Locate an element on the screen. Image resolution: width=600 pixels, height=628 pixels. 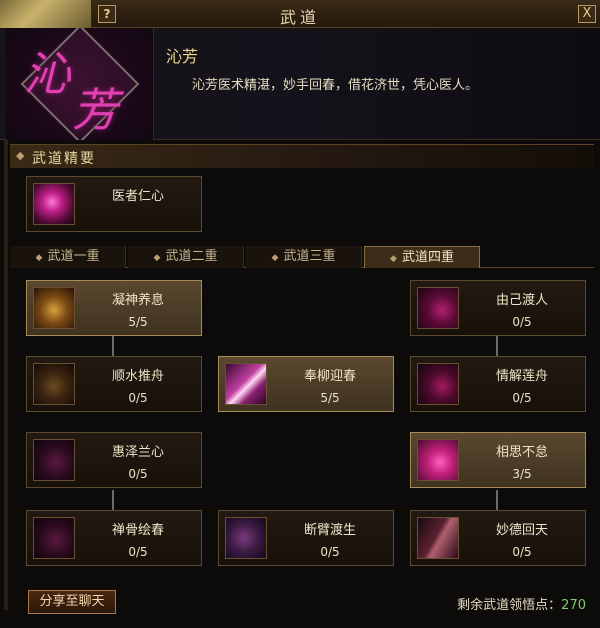
skill-card: 断臂渡生 0/5 is located at coordinates (306, 538).